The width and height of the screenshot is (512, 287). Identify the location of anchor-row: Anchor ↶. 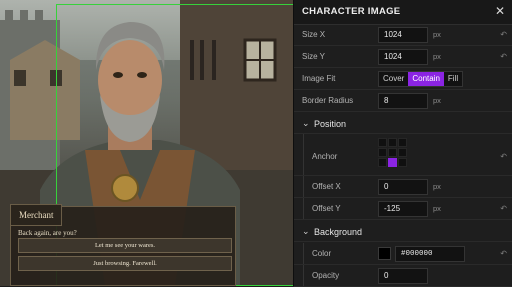
(403, 155).